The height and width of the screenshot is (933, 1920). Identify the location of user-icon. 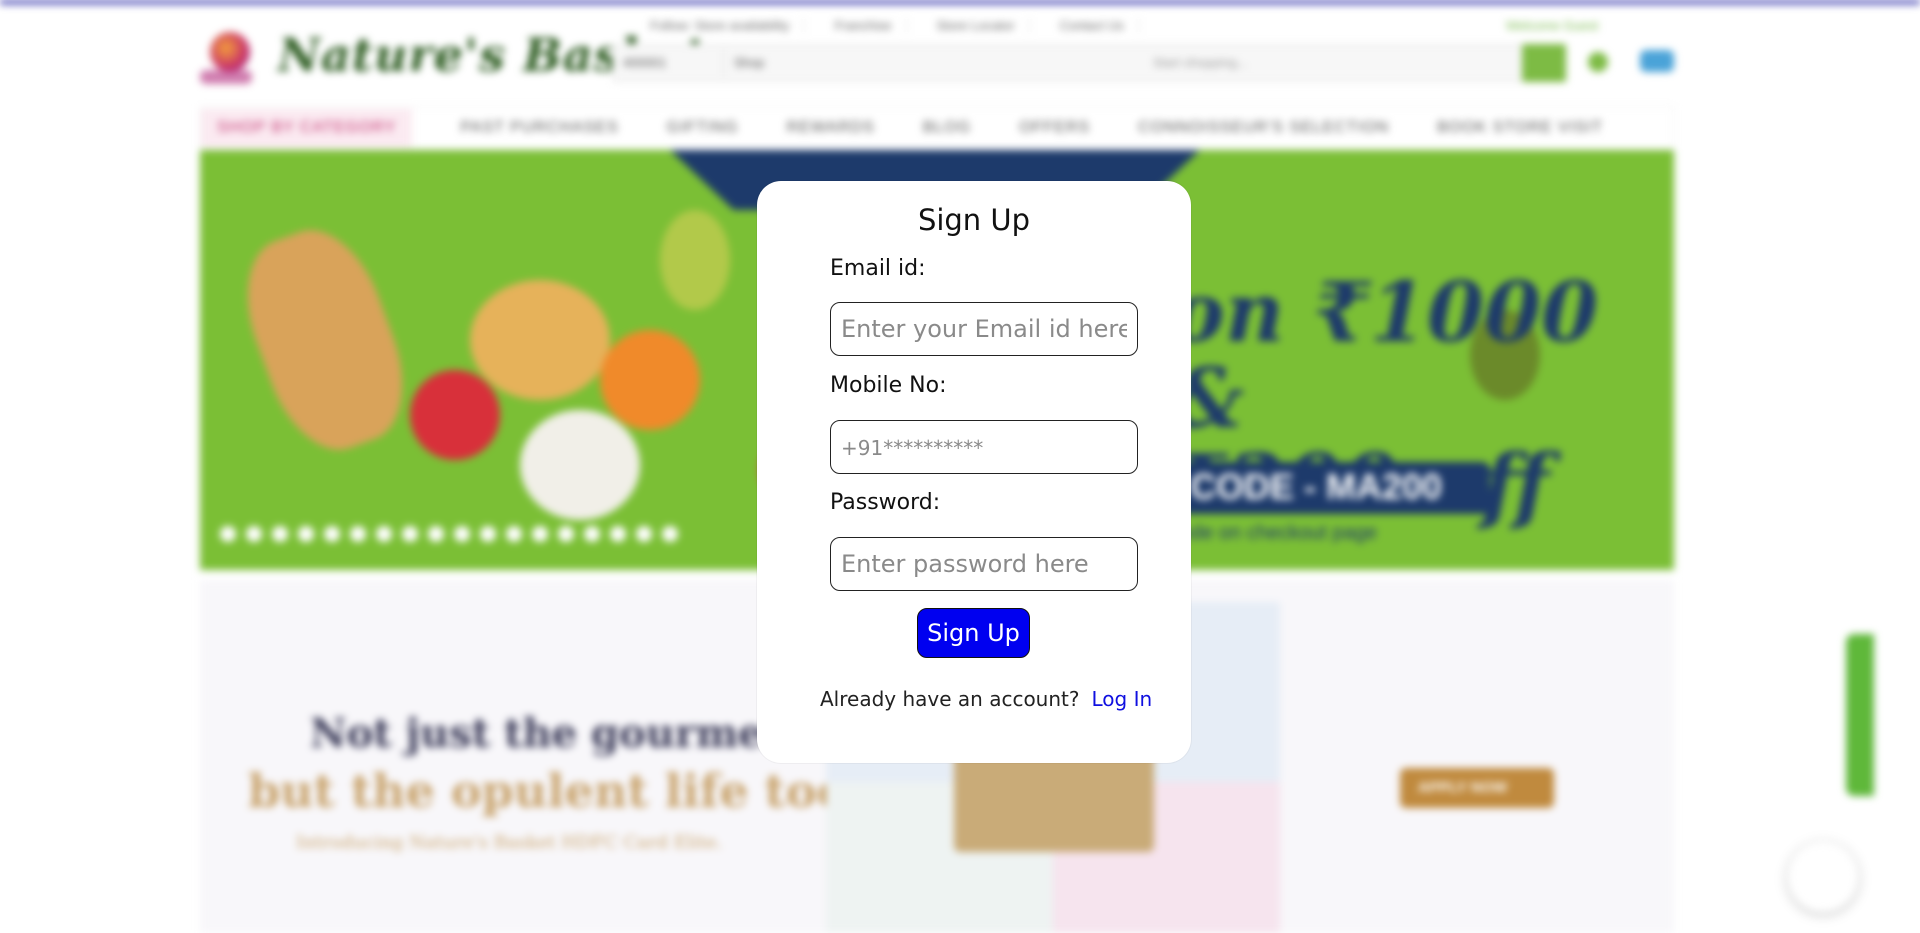
(1598, 62).